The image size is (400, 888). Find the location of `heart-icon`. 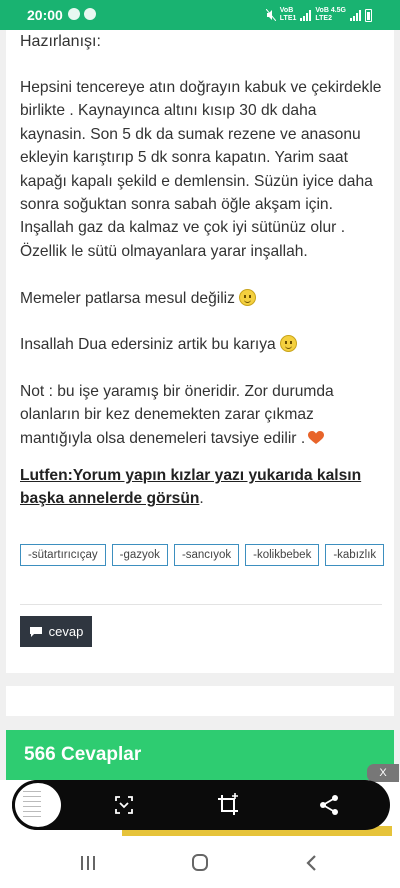

heart-icon is located at coordinates (316, 437).